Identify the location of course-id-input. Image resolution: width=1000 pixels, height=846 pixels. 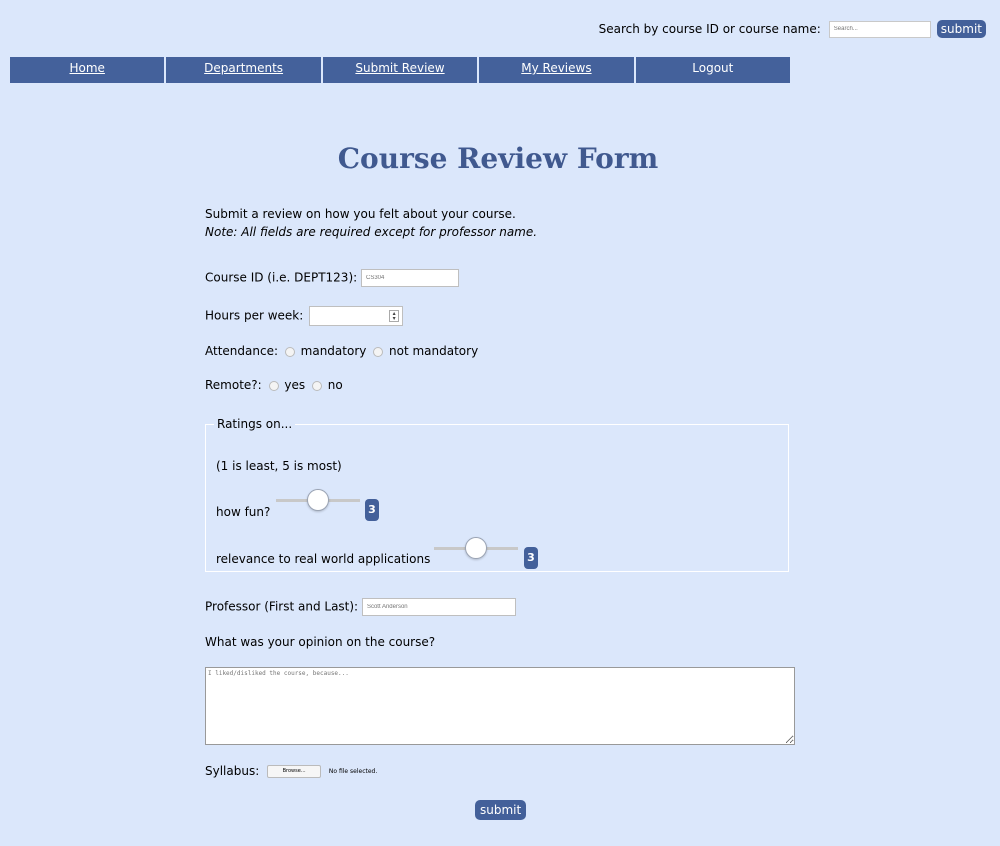
(410, 278).